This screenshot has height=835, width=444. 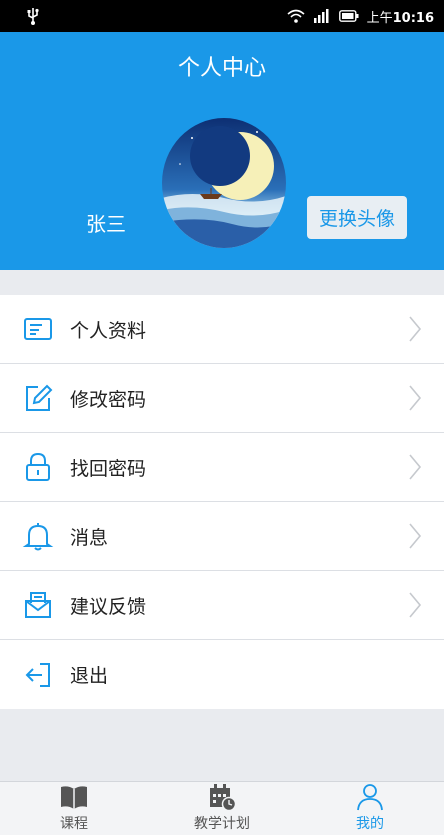 I want to click on profile-card-icon, so click(x=38, y=329).